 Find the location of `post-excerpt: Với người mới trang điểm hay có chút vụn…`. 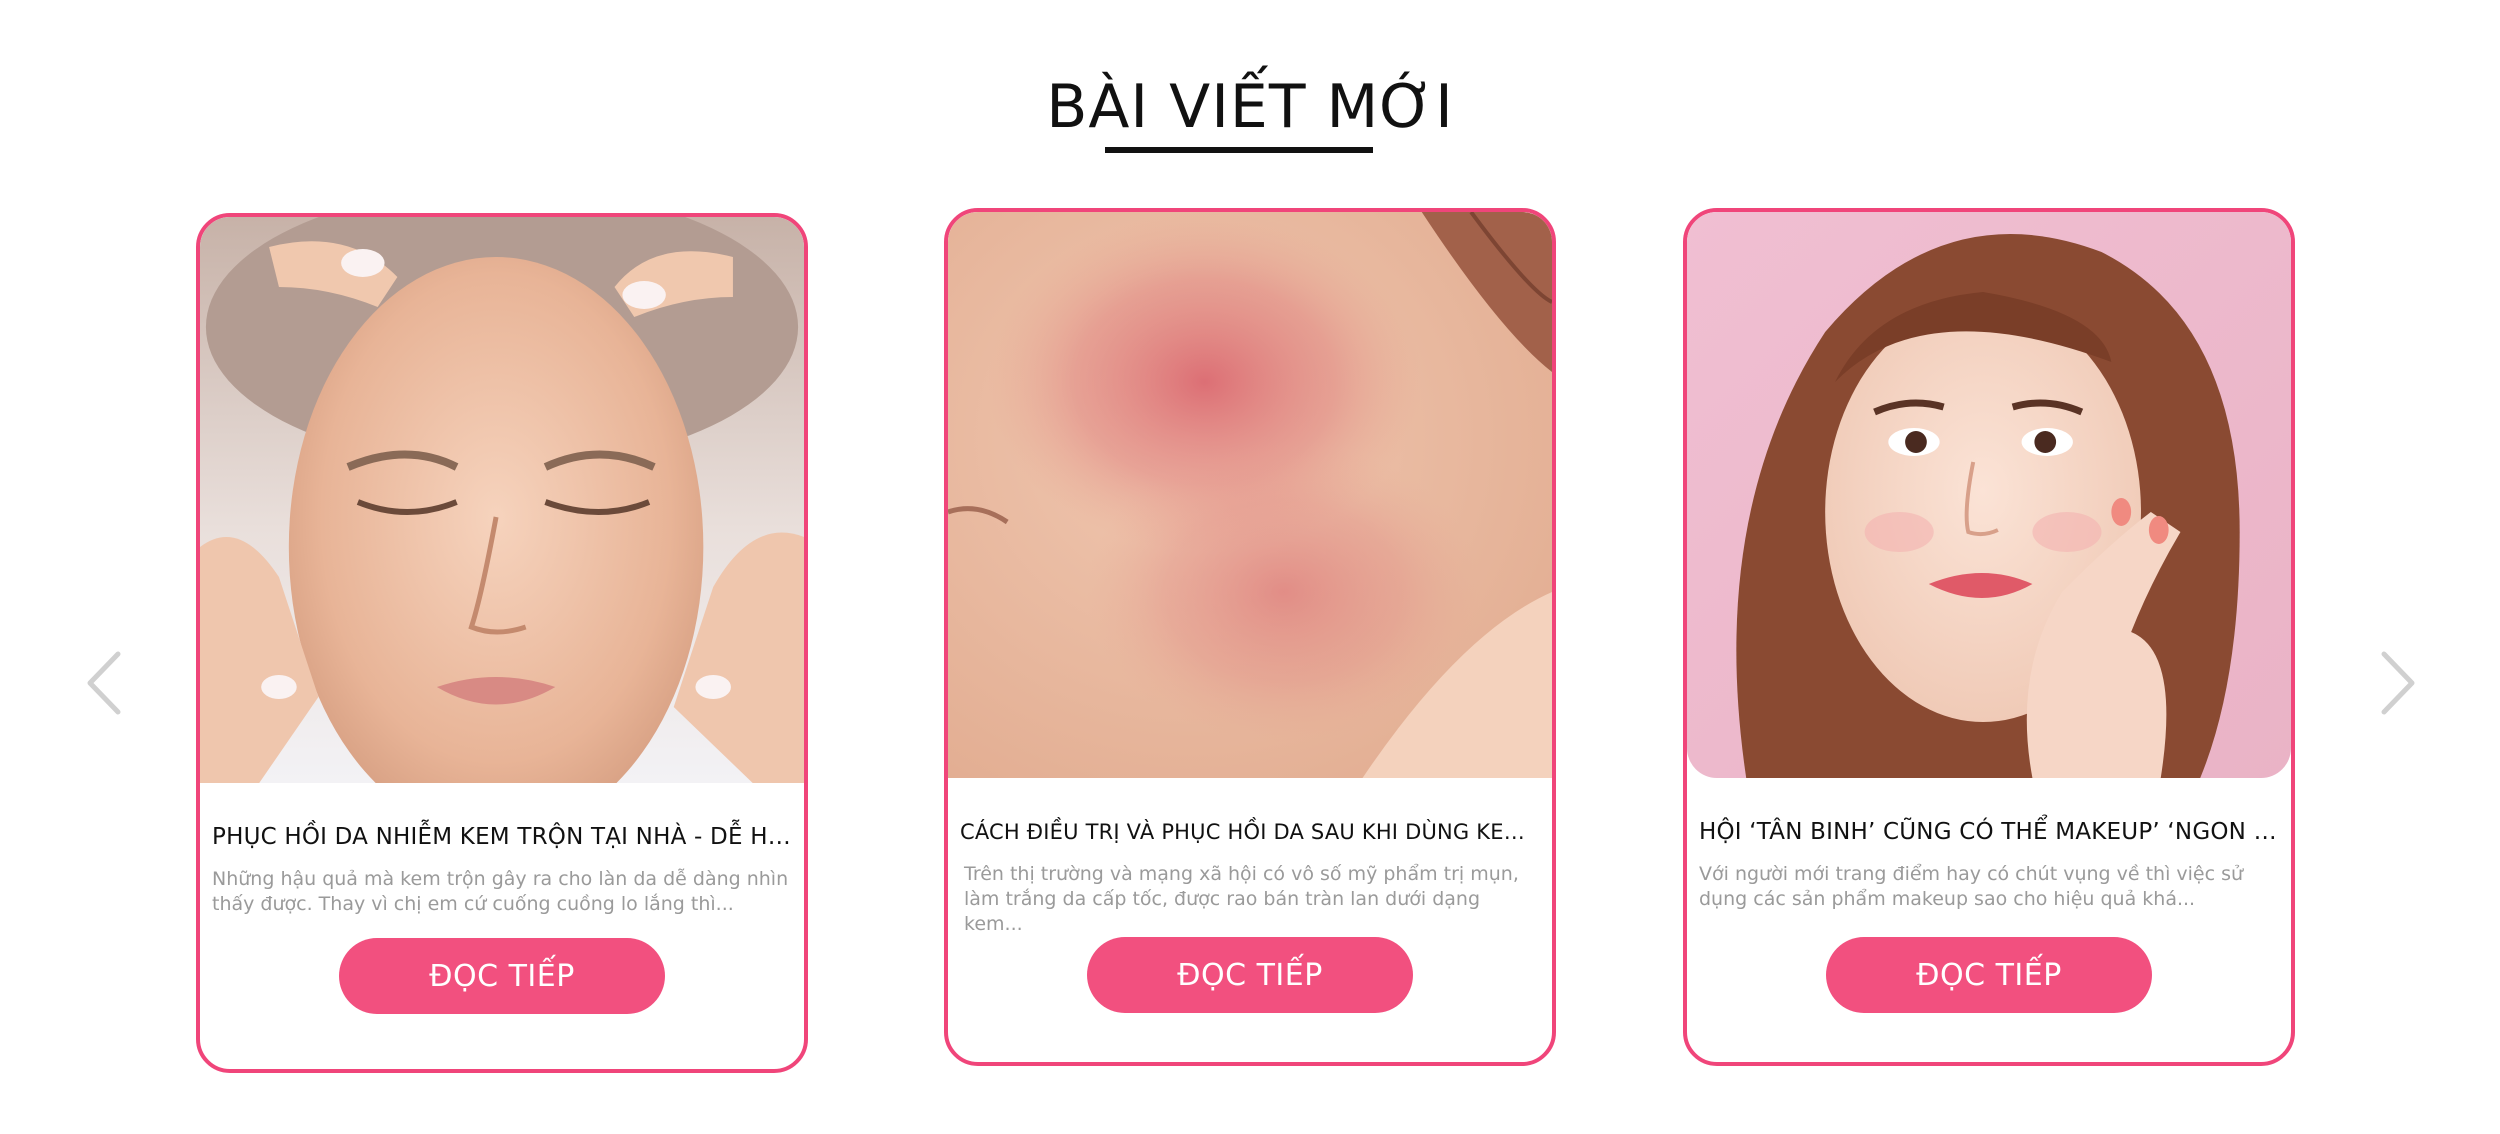

post-excerpt: Với người mới trang điểm hay có chút vụn… is located at coordinates (1971, 886).